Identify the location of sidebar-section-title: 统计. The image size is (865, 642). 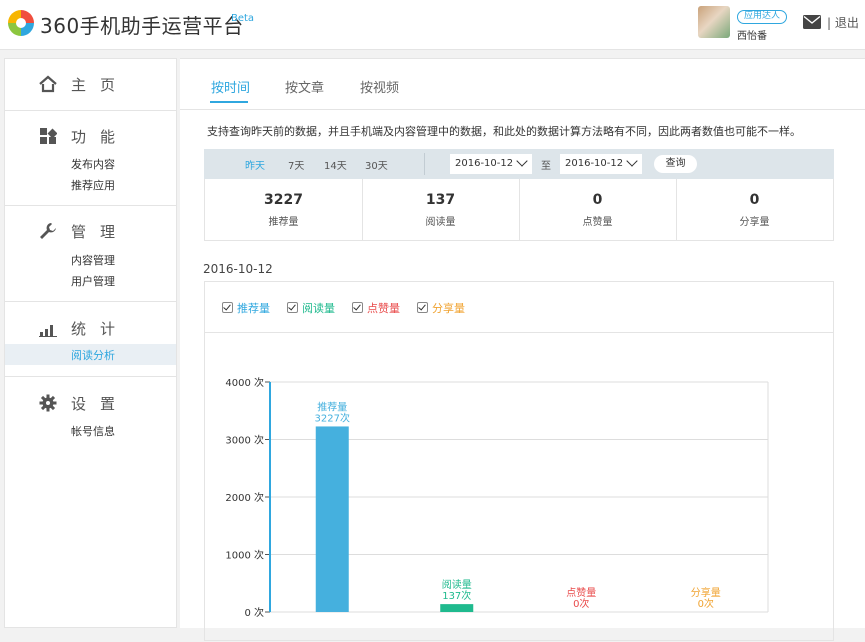
(100, 329).